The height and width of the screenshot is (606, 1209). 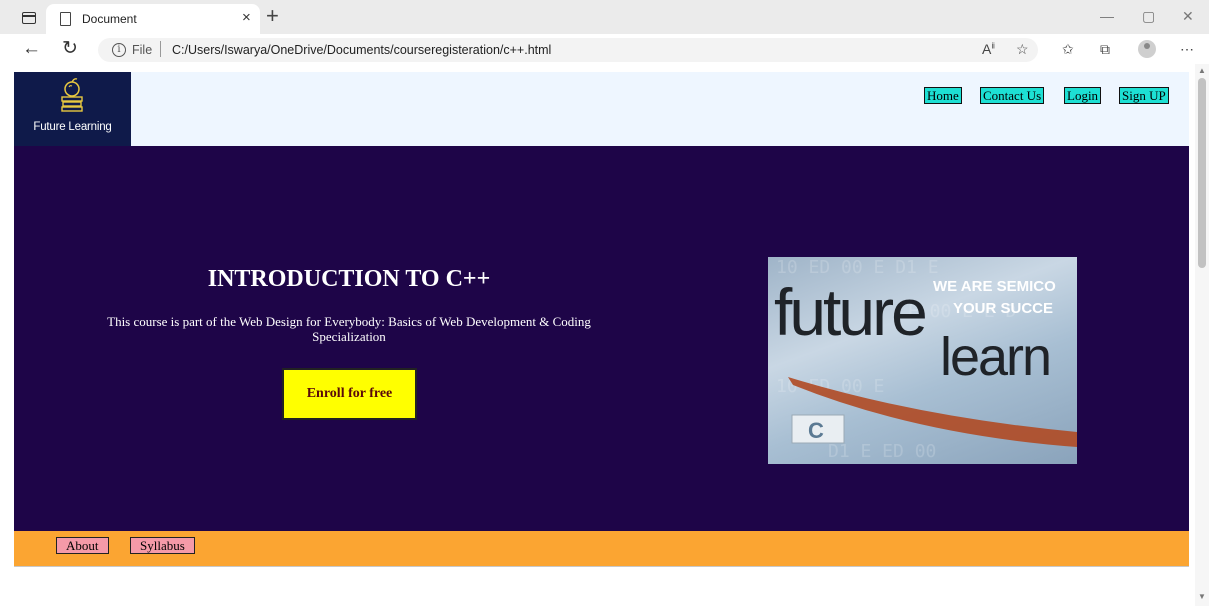 I want to click on banner-word-future: future, so click(x=849, y=312).